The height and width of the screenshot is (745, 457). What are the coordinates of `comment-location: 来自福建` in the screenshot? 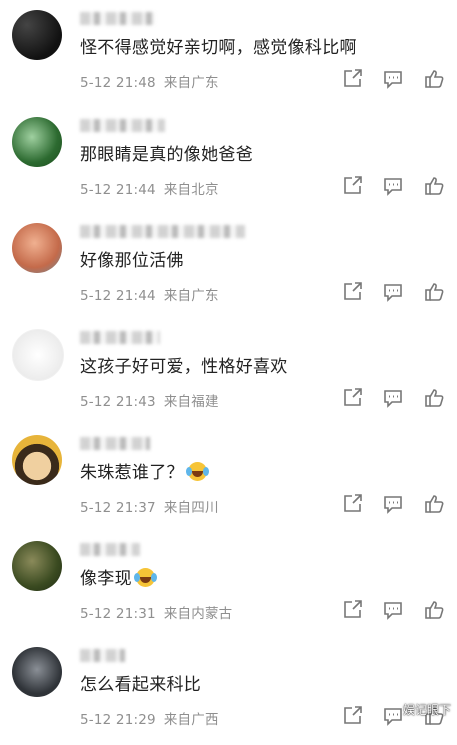 It's located at (191, 402).